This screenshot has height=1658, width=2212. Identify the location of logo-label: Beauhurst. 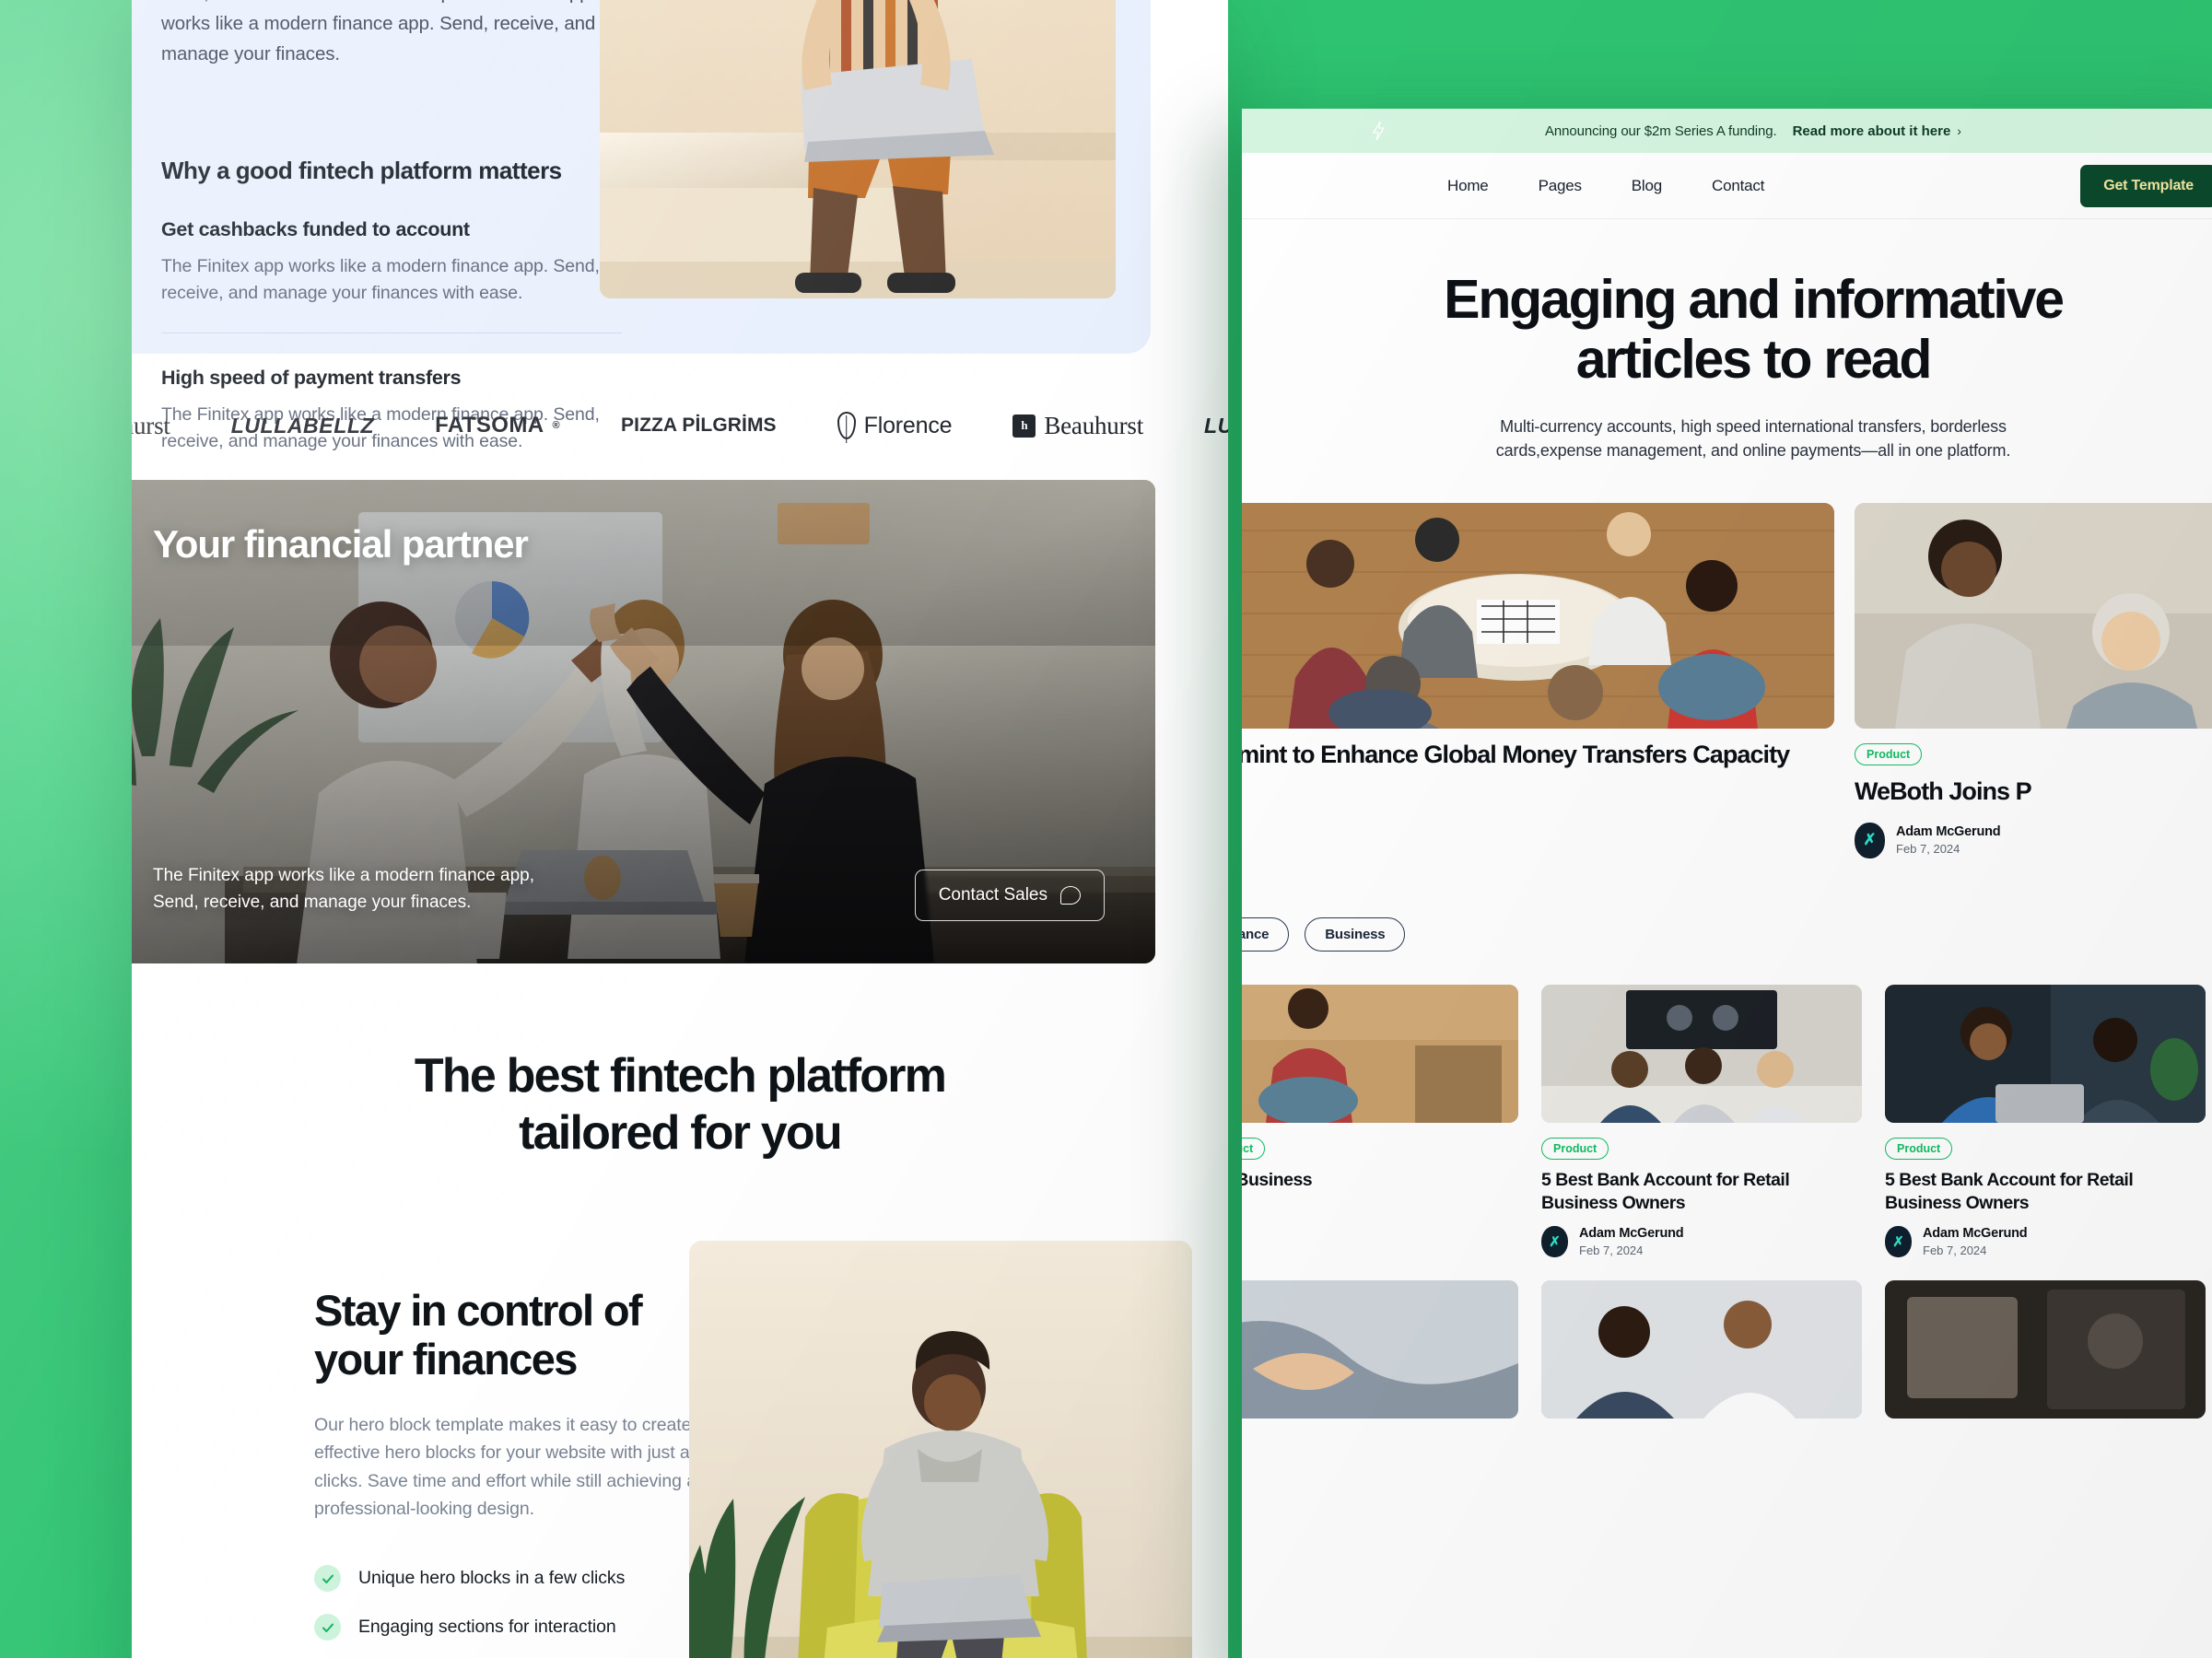
(1094, 425).